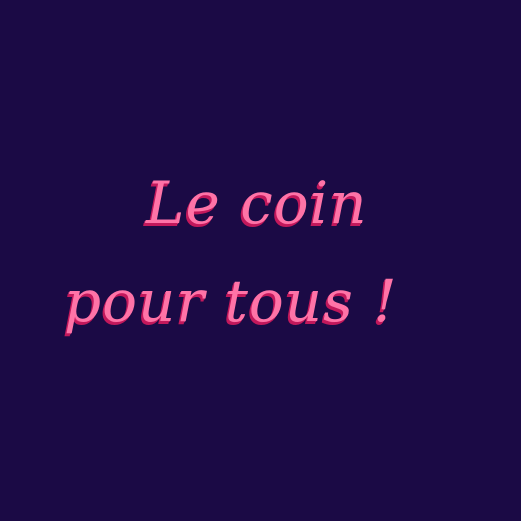  What do you see at coordinates (257, 203) in the screenshot?
I see `headline-line-1: Le coin` at bounding box center [257, 203].